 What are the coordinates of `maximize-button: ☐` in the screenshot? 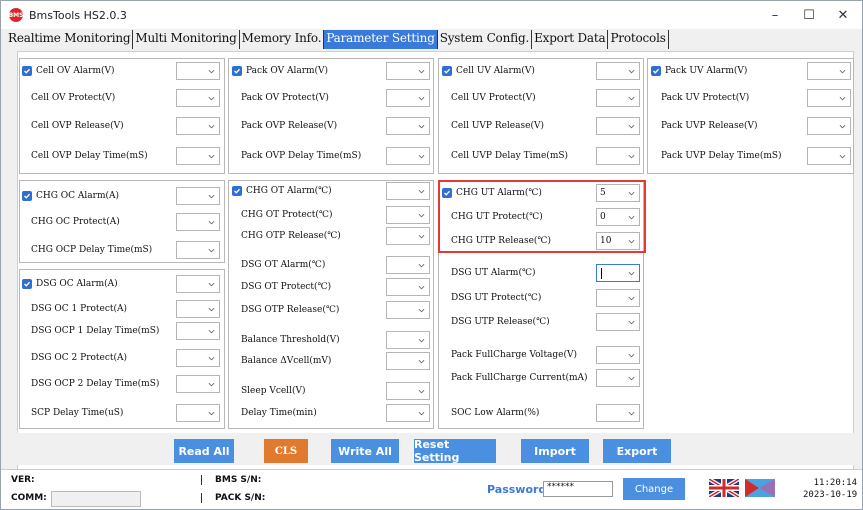 It's located at (809, 15).